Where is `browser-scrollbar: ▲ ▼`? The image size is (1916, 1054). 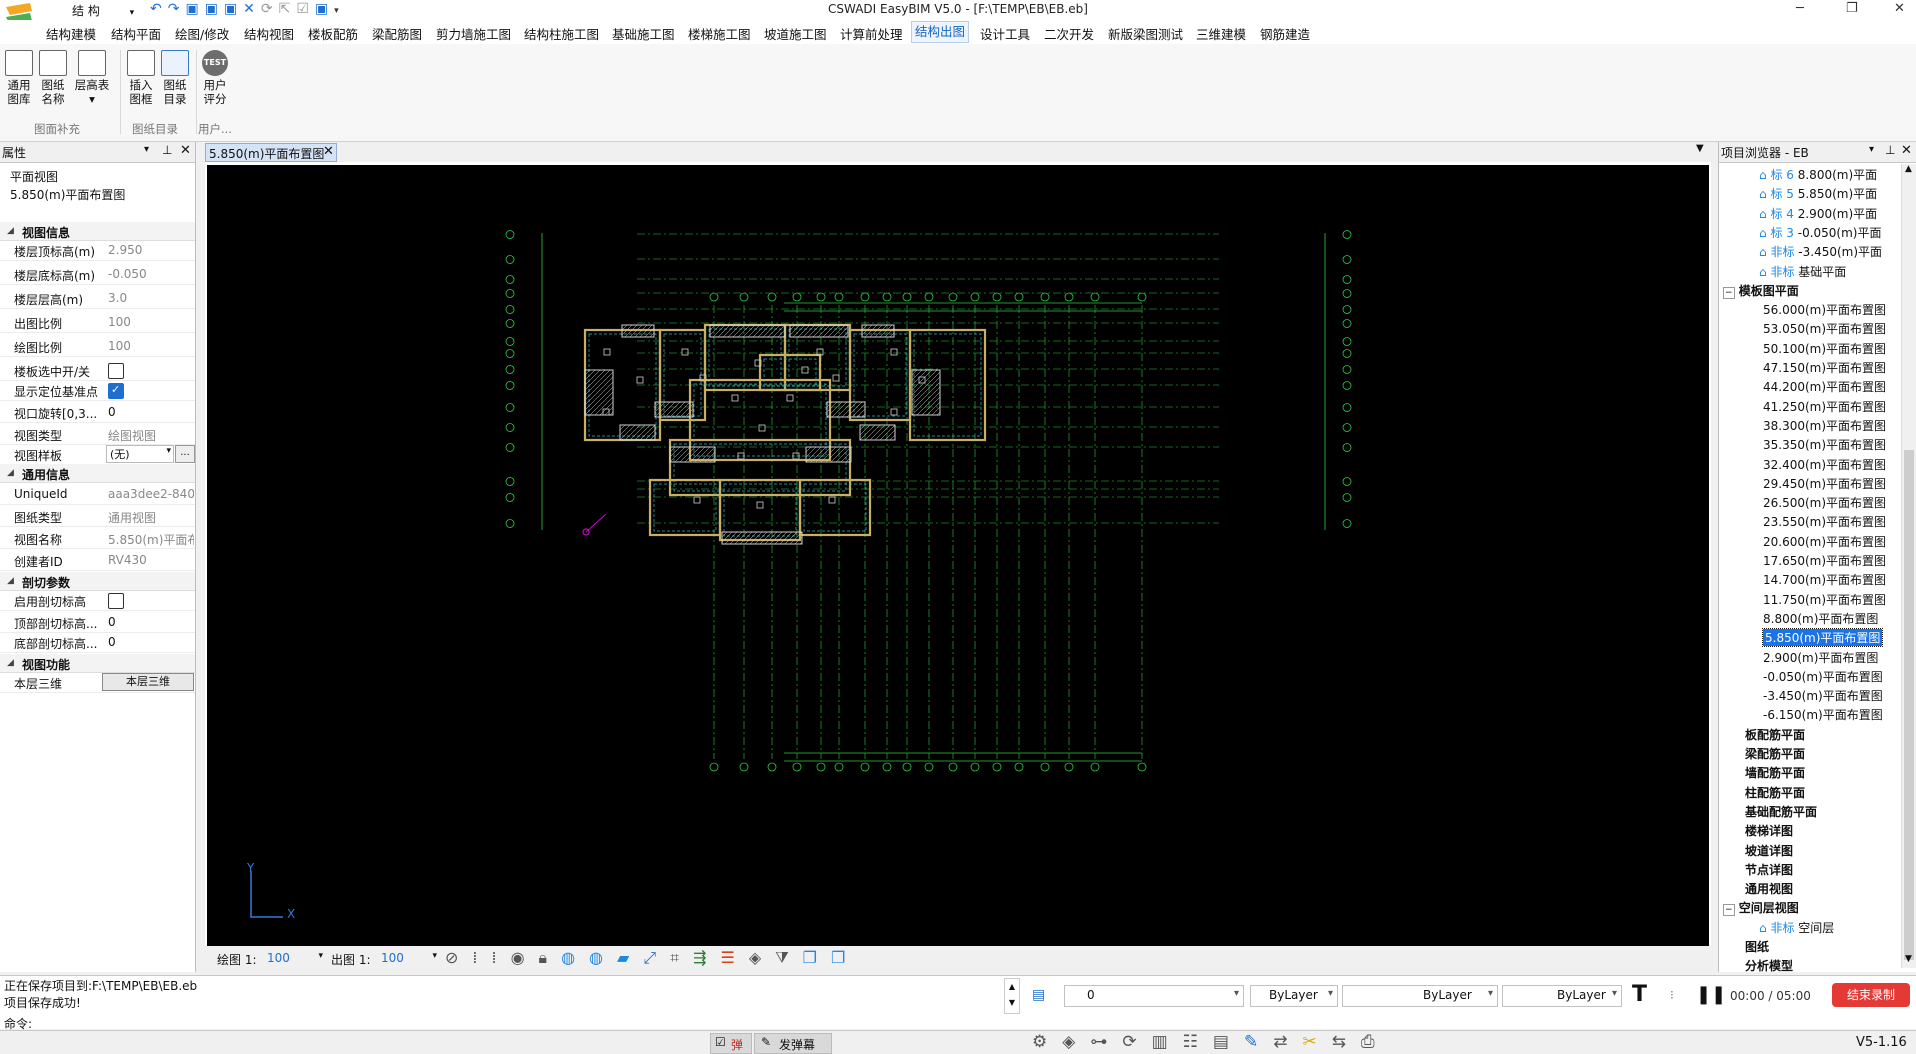 browser-scrollbar: ▲ ▼ is located at coordinates (1908, 566).